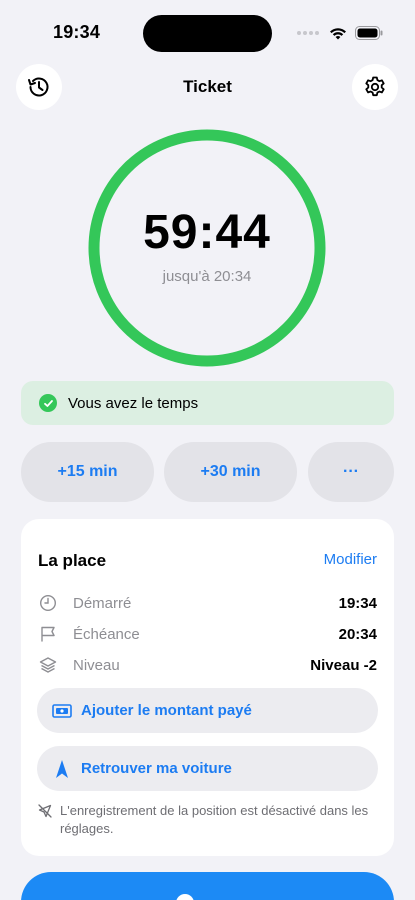 The image size is (415, 900). Describe the element at coordinates (48, 634) in the screenshot. I see `flag-icon` at that location.